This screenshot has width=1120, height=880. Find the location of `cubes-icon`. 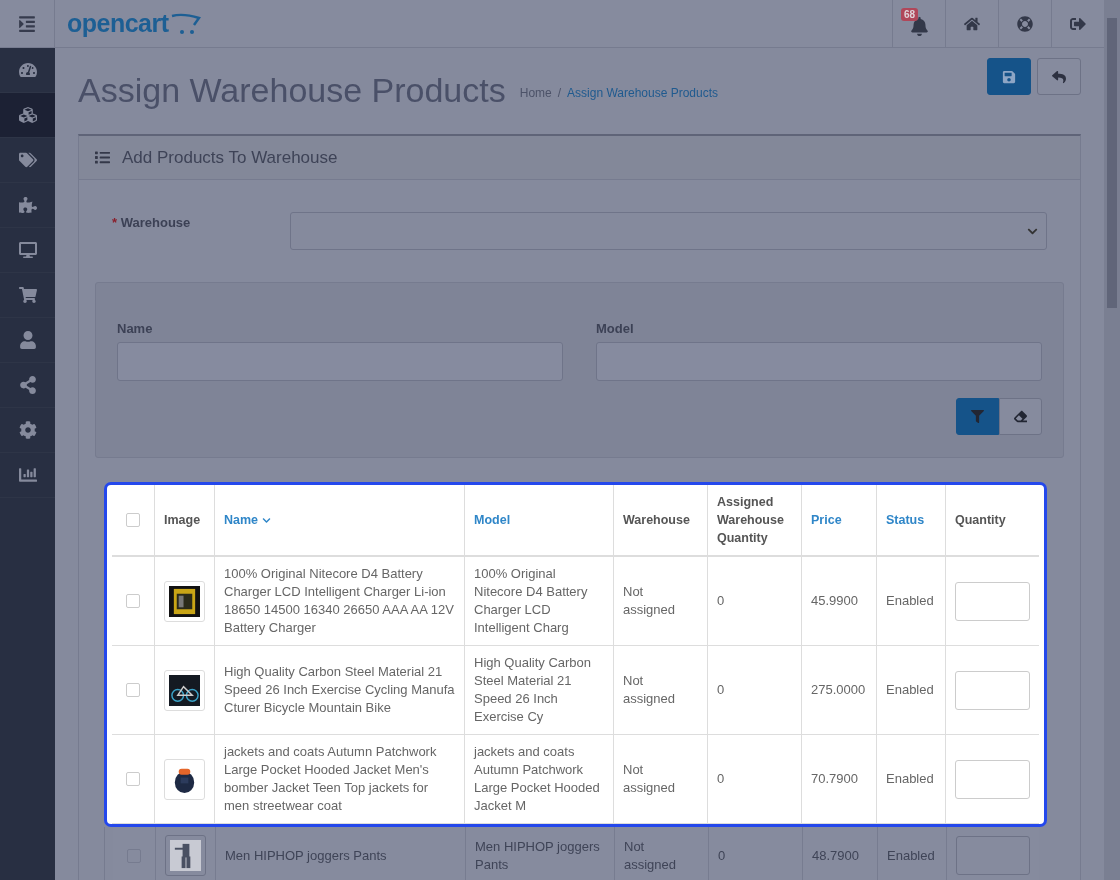

cubes-icon is located at coordinates (27, 115).